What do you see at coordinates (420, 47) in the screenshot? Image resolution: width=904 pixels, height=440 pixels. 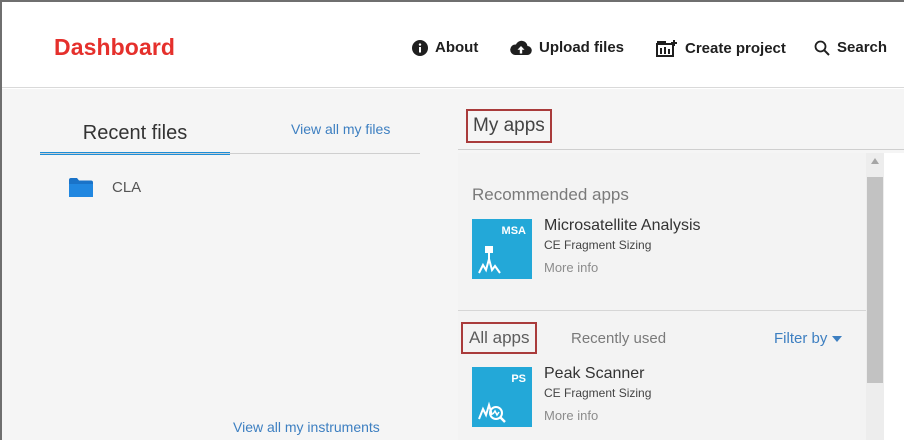 I see `info-icon` at bounding box center [420, 47].